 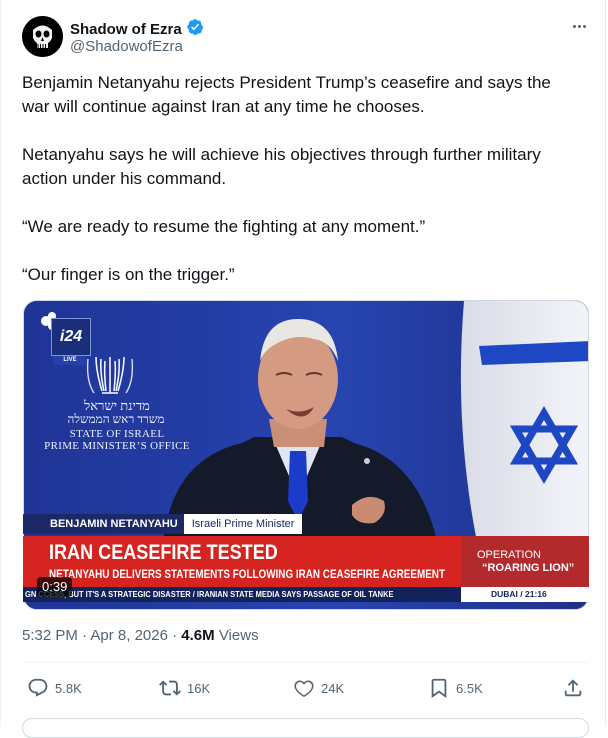 What do you see at coordinates (439, 688) in the screenshot?
I see `bookmark-icon` at bounding box center [439, 688].